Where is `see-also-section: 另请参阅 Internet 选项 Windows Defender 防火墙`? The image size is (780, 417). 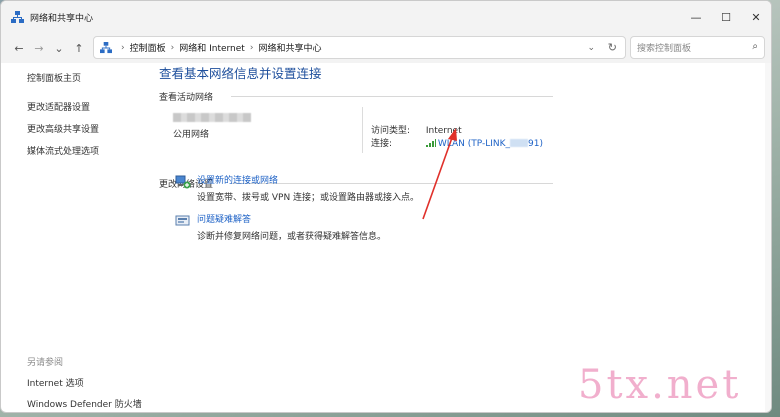 see-also-section: 另请参阅 Internet 选项 Windows Defender 防火墙 is located at coordinates (84, 383).